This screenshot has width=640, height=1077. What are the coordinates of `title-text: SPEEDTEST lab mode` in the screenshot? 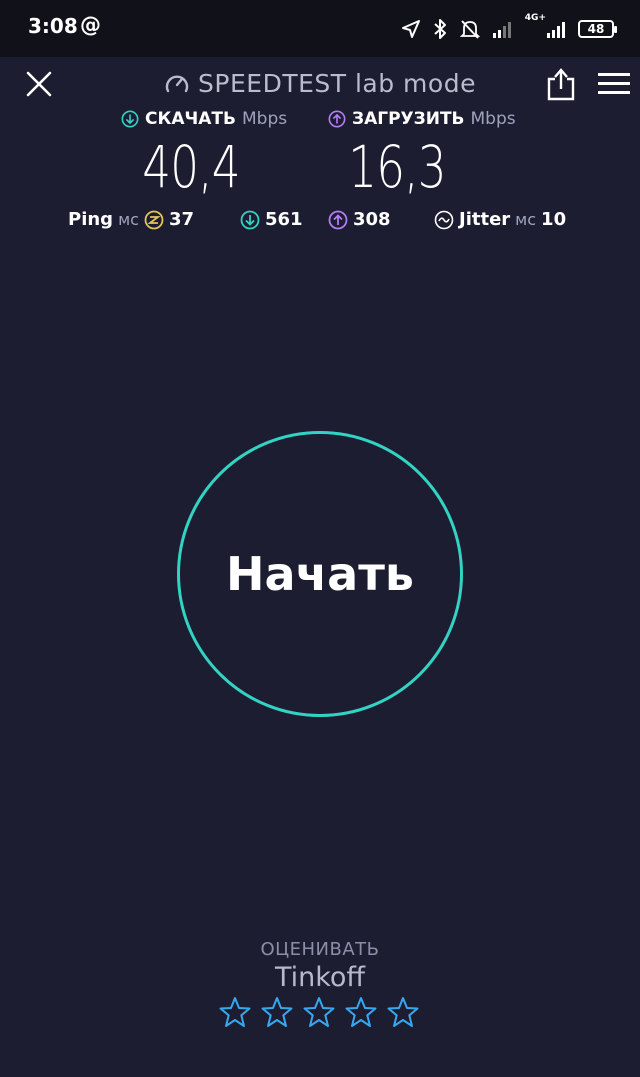 It's located at (337, 83).